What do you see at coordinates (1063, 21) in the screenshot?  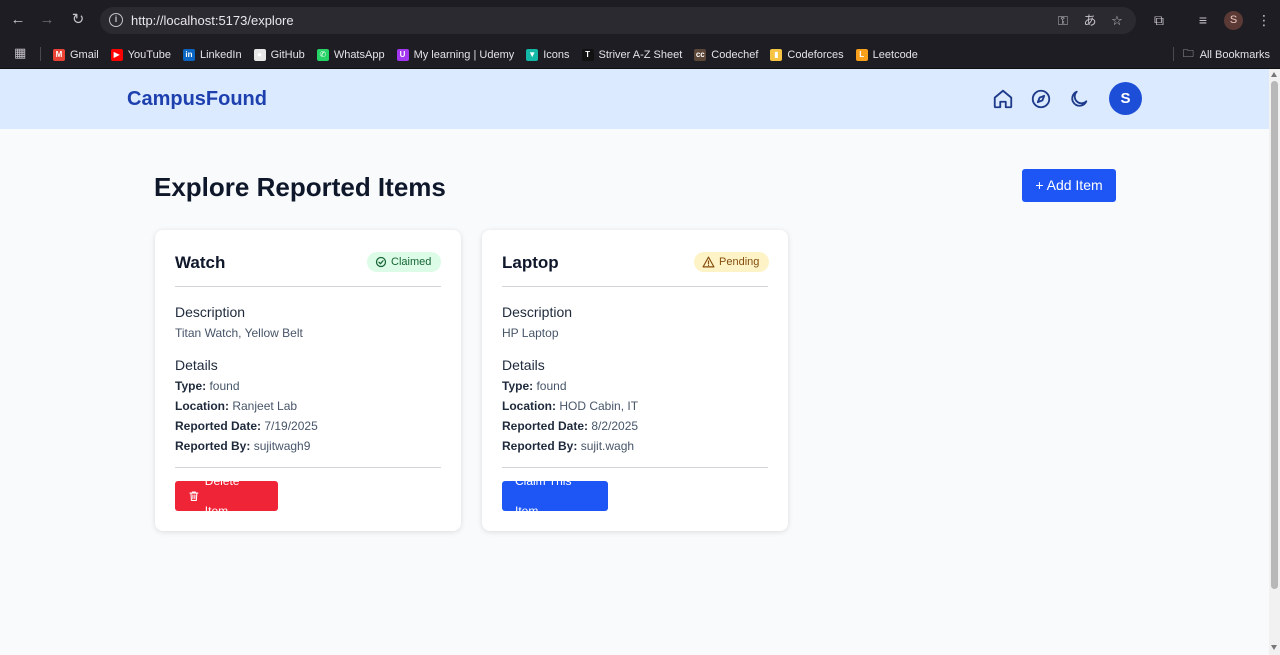 I see `password-key-icon: ⚿` at bounding box center [1063, 21].